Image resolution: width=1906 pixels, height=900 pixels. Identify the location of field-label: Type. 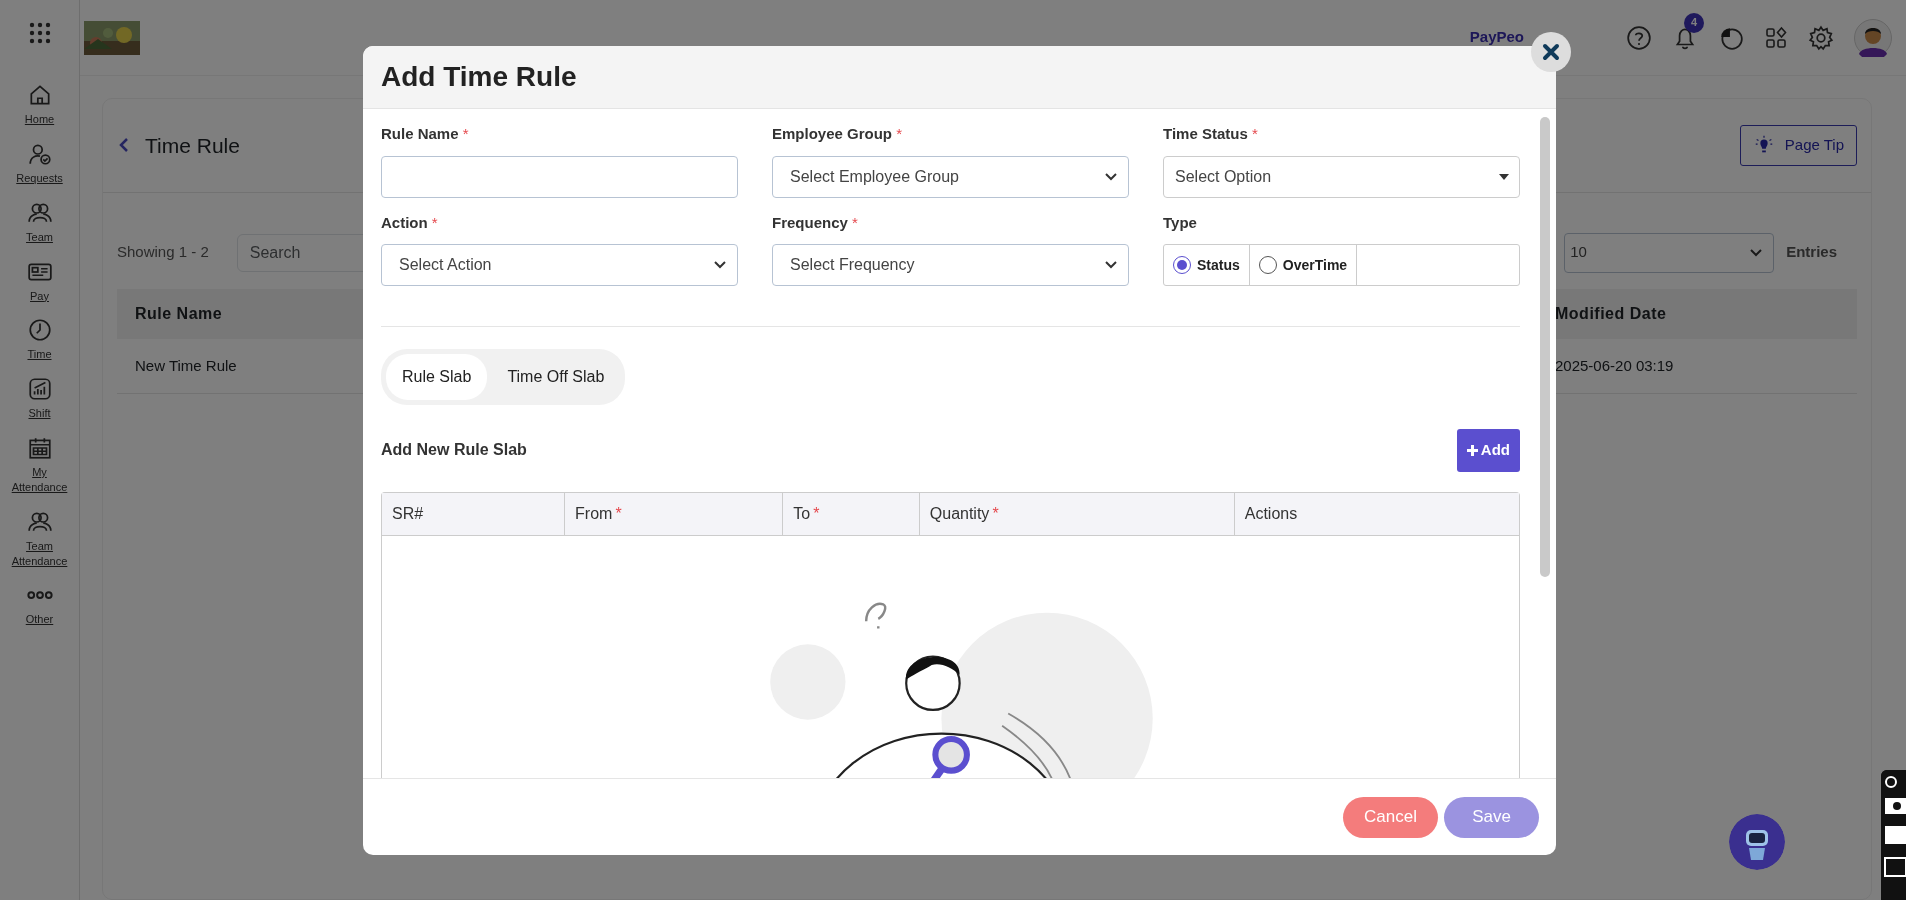
(1180, 222).